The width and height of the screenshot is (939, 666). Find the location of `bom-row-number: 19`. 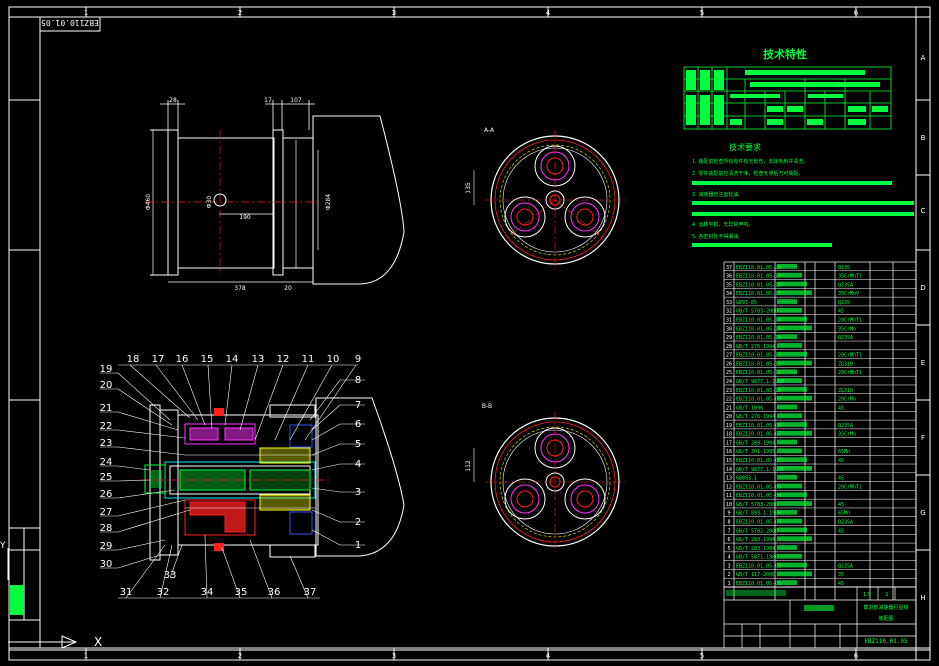

bom-row-number: 19 is located at coordinates (729, 426).